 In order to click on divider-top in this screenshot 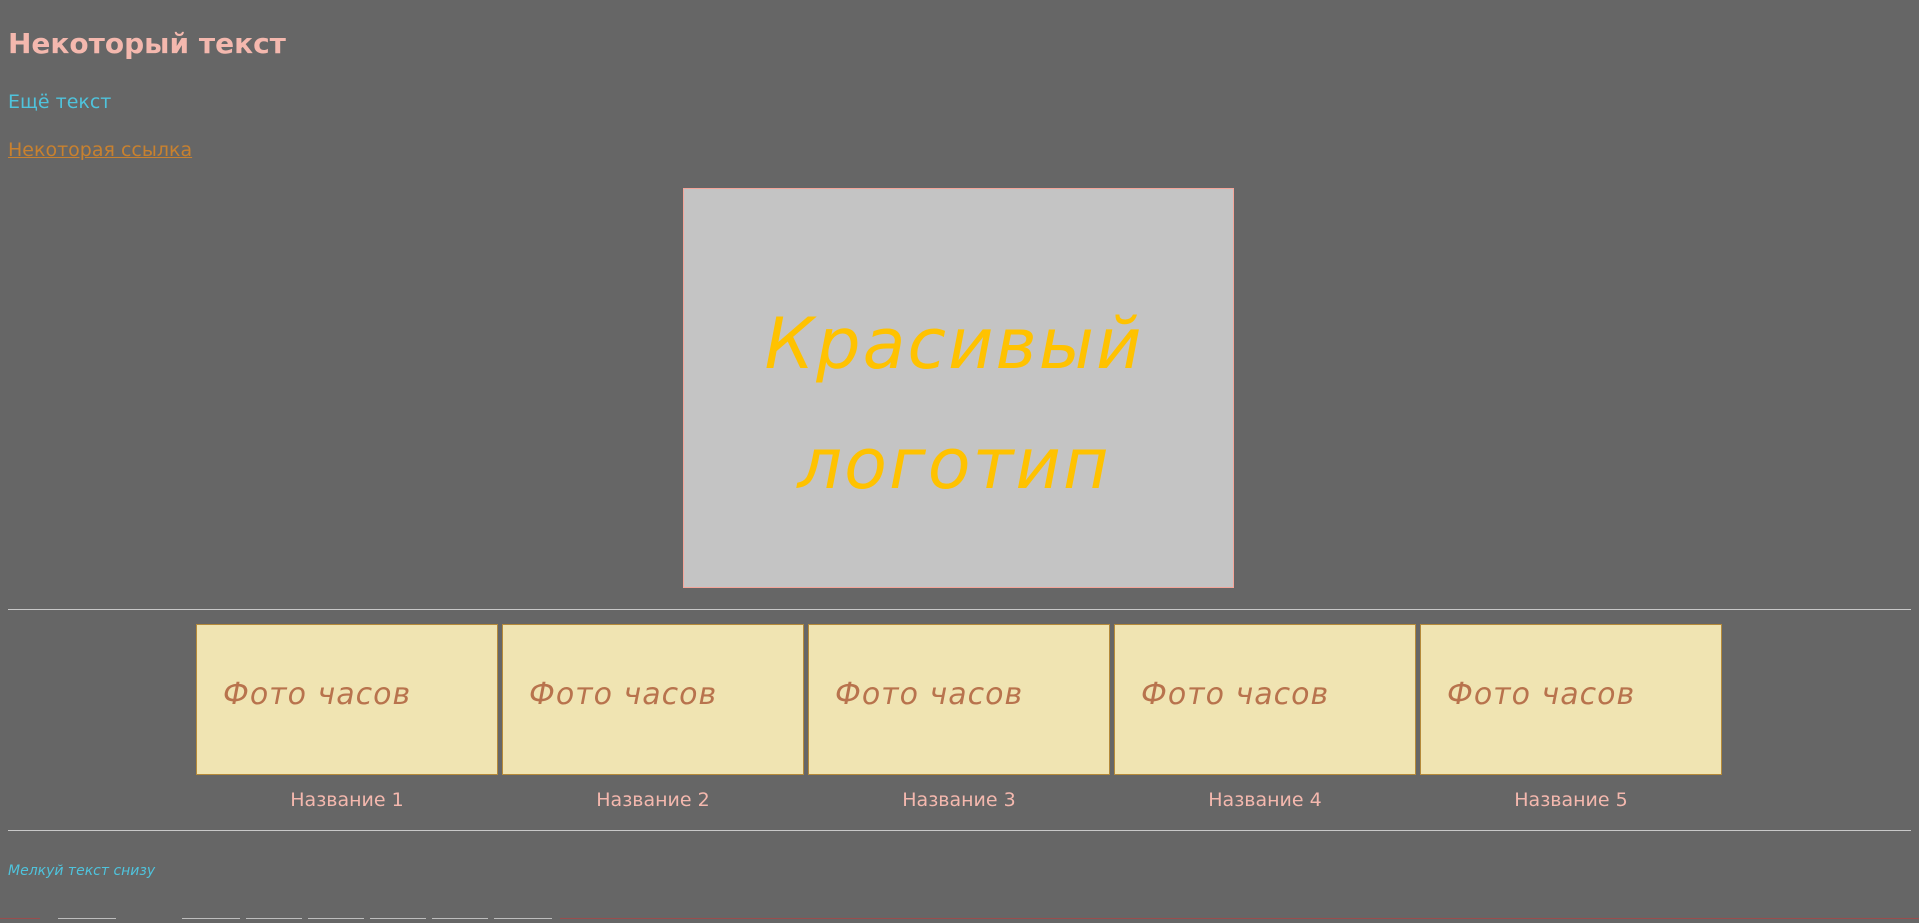, I will do `click(959, 609)`.